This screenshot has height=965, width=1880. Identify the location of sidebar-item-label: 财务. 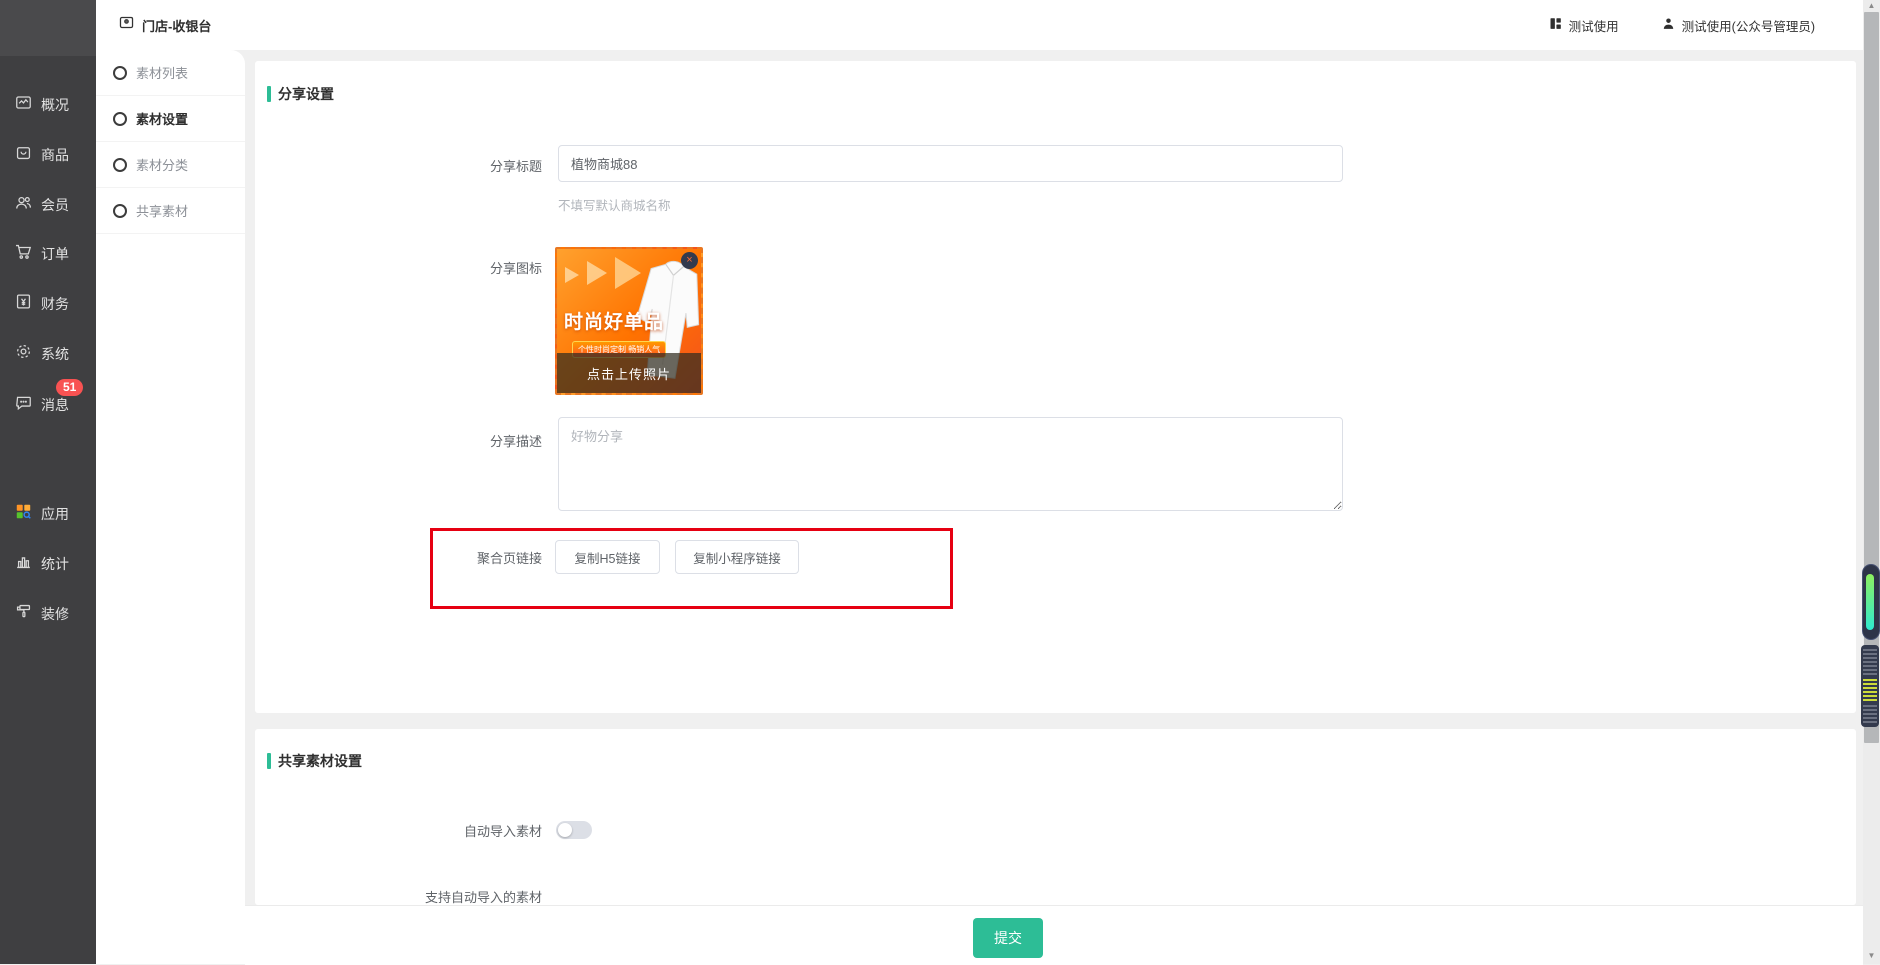
(55, 304).